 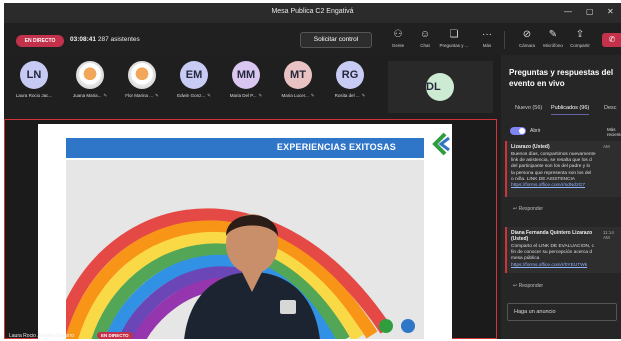 What do you see at coordinates (610, 108) in the screenshot?
I see `tab-dismissed: Desc` at bounding box center [610, 108].